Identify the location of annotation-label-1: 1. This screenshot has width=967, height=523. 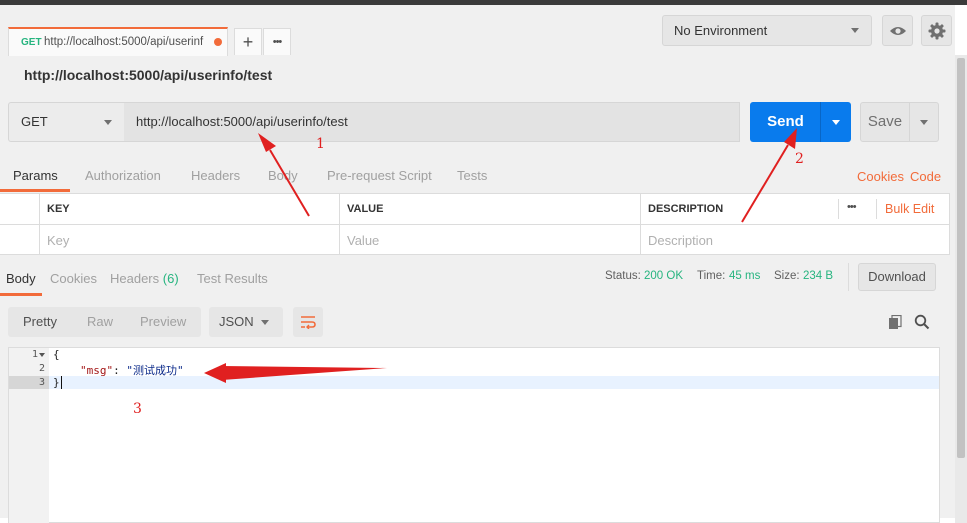
(320, 144).